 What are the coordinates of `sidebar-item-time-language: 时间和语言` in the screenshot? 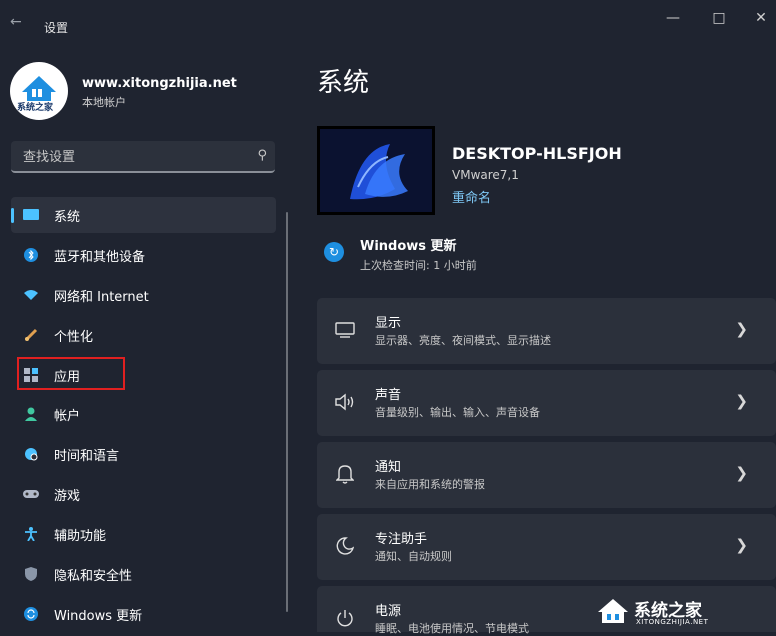 It's located at (143, 454).